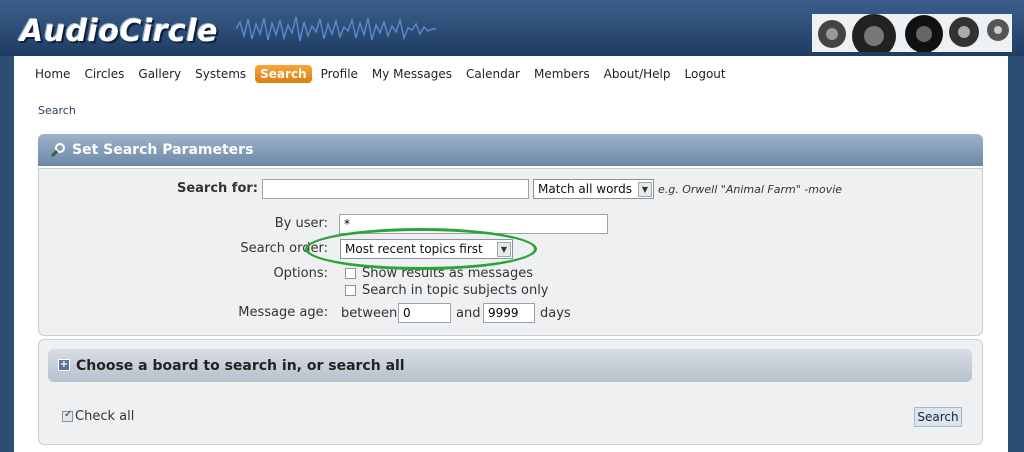 The image size is (1024, 452). I want to click on nav-circles: Circles, so click(104, 74).